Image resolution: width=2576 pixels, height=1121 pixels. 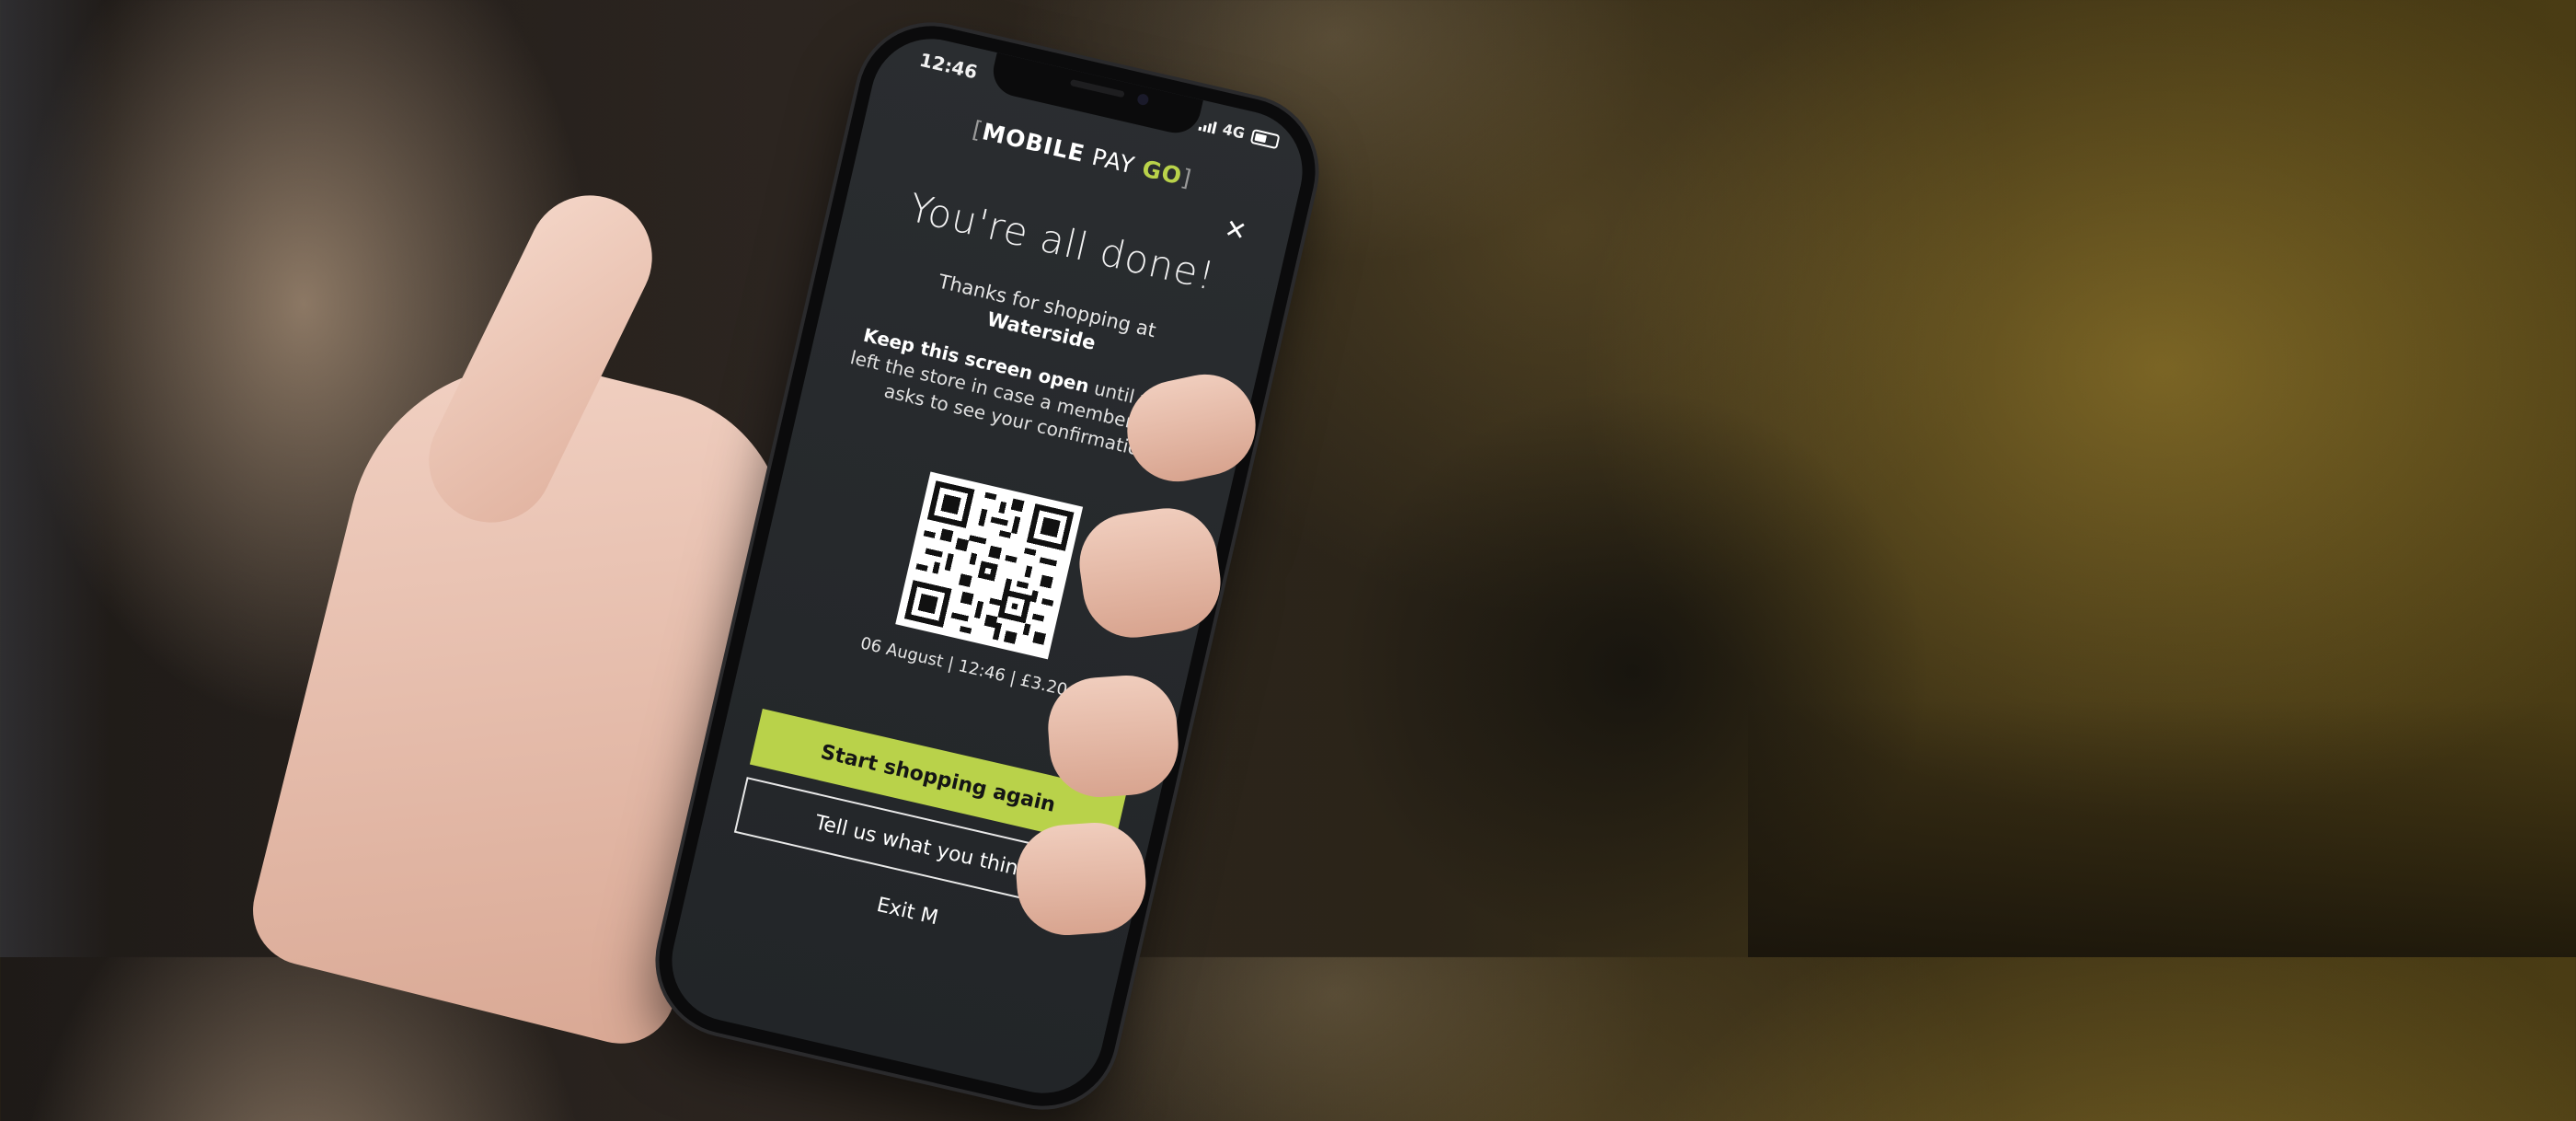 What do you see at coordinates (949, 66) in the screenshot?
I see `status-time: 12:46` at bounding box center [949, 66].